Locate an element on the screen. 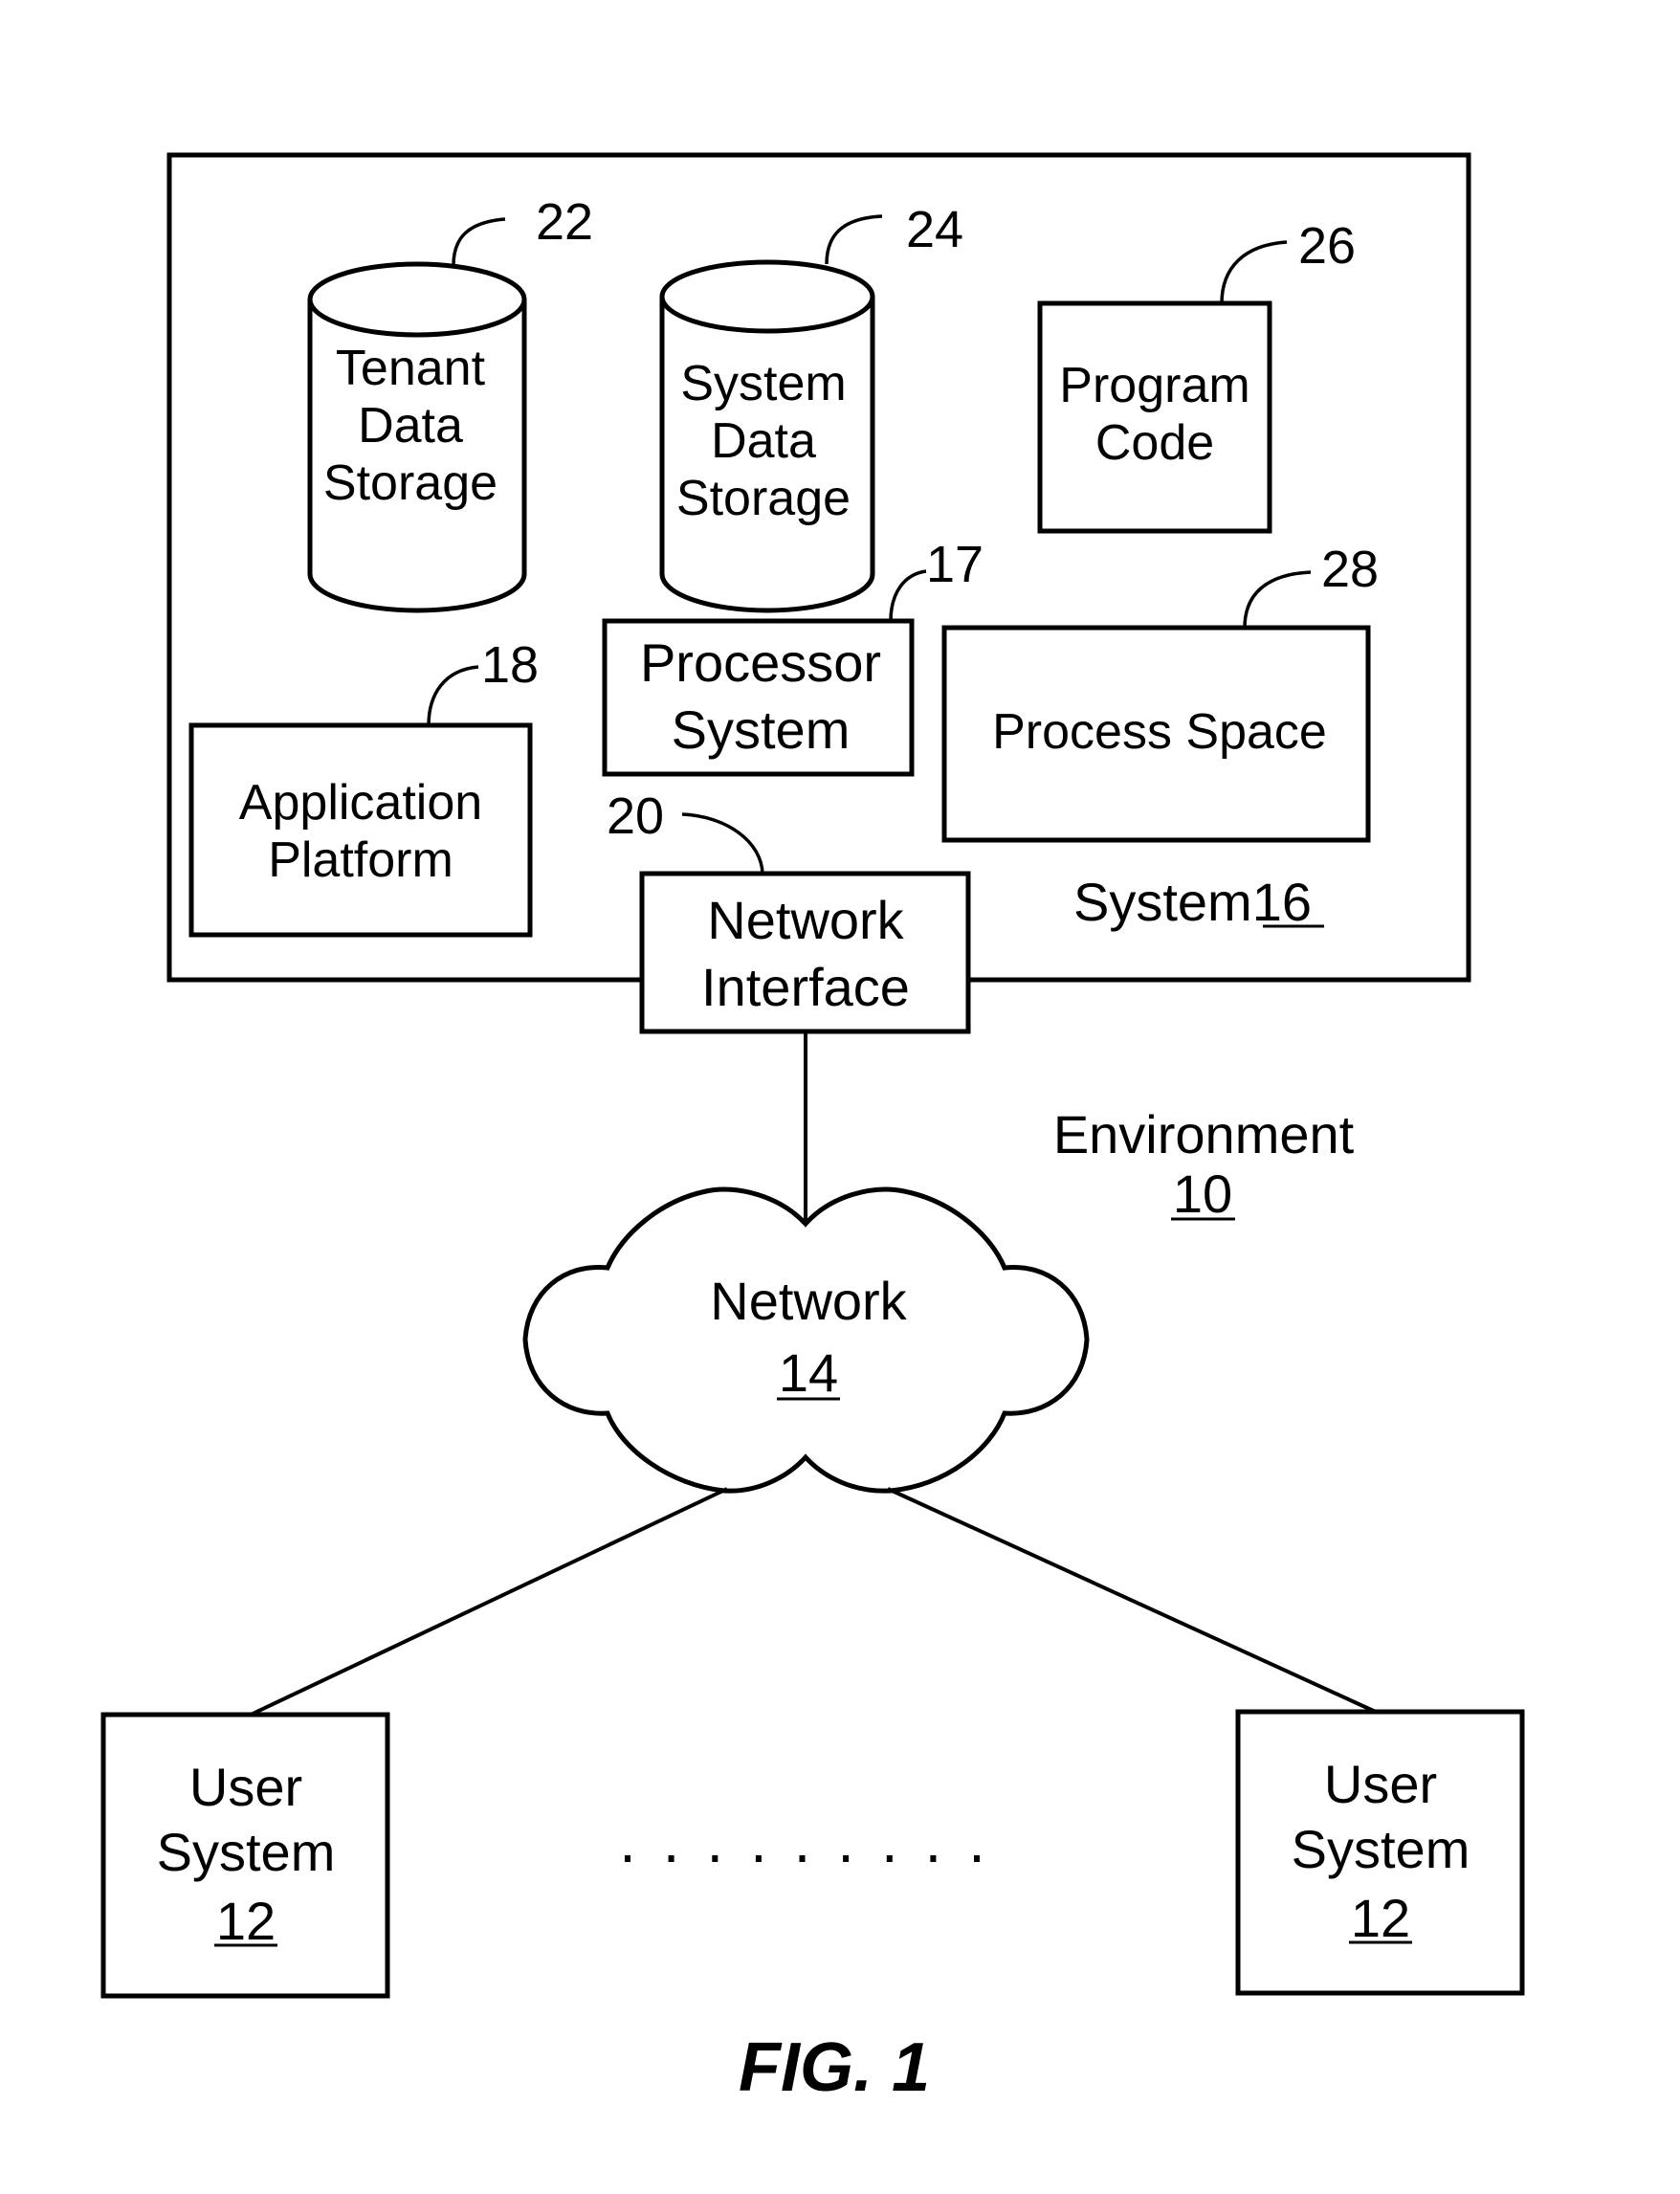 The image size is (1680, 2194). ref-18: 18 is located at coordinates (510, 665).